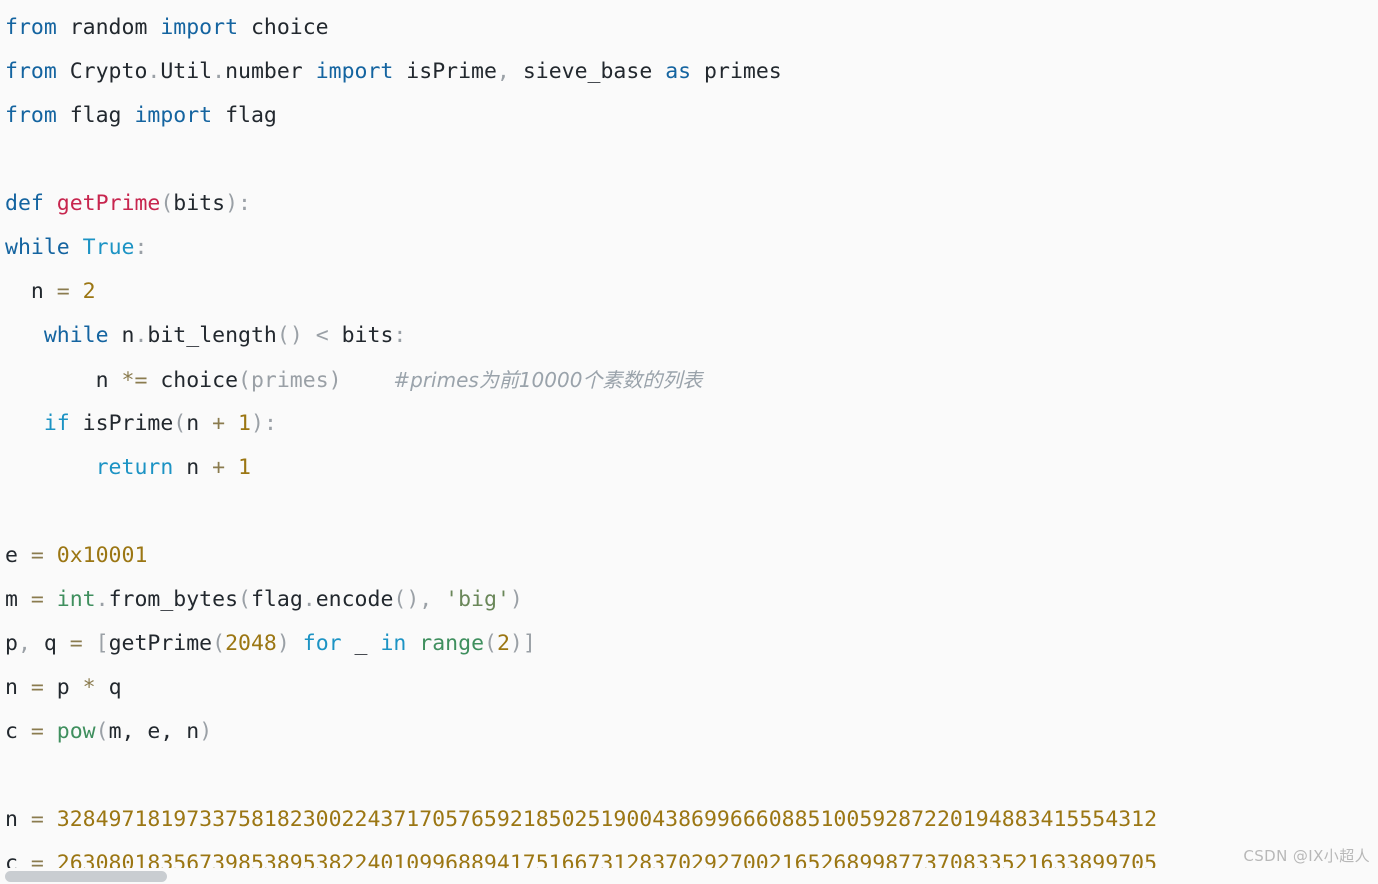 The height and width of the screenshot is (884, 1378). What do you see at coordinates (529, 643) in the screenshot?
I see `right-bracket: ]` at bounding box center [529, 643].